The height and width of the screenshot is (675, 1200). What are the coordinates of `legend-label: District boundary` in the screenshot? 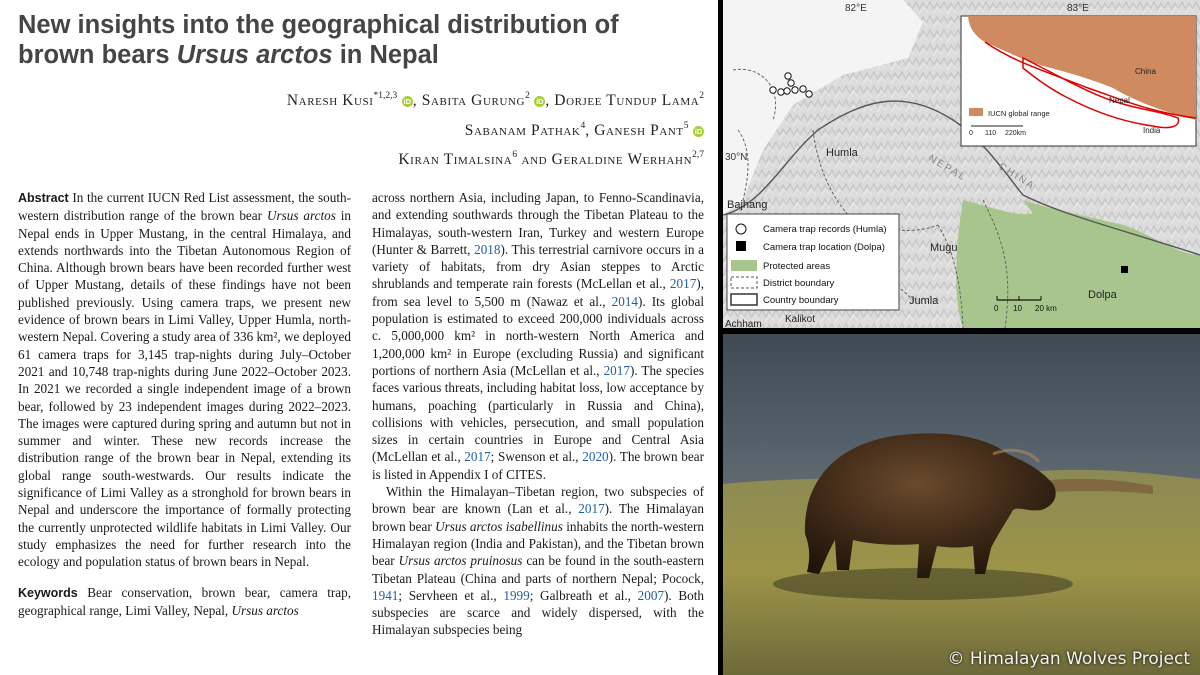 It's located at (799, 283).